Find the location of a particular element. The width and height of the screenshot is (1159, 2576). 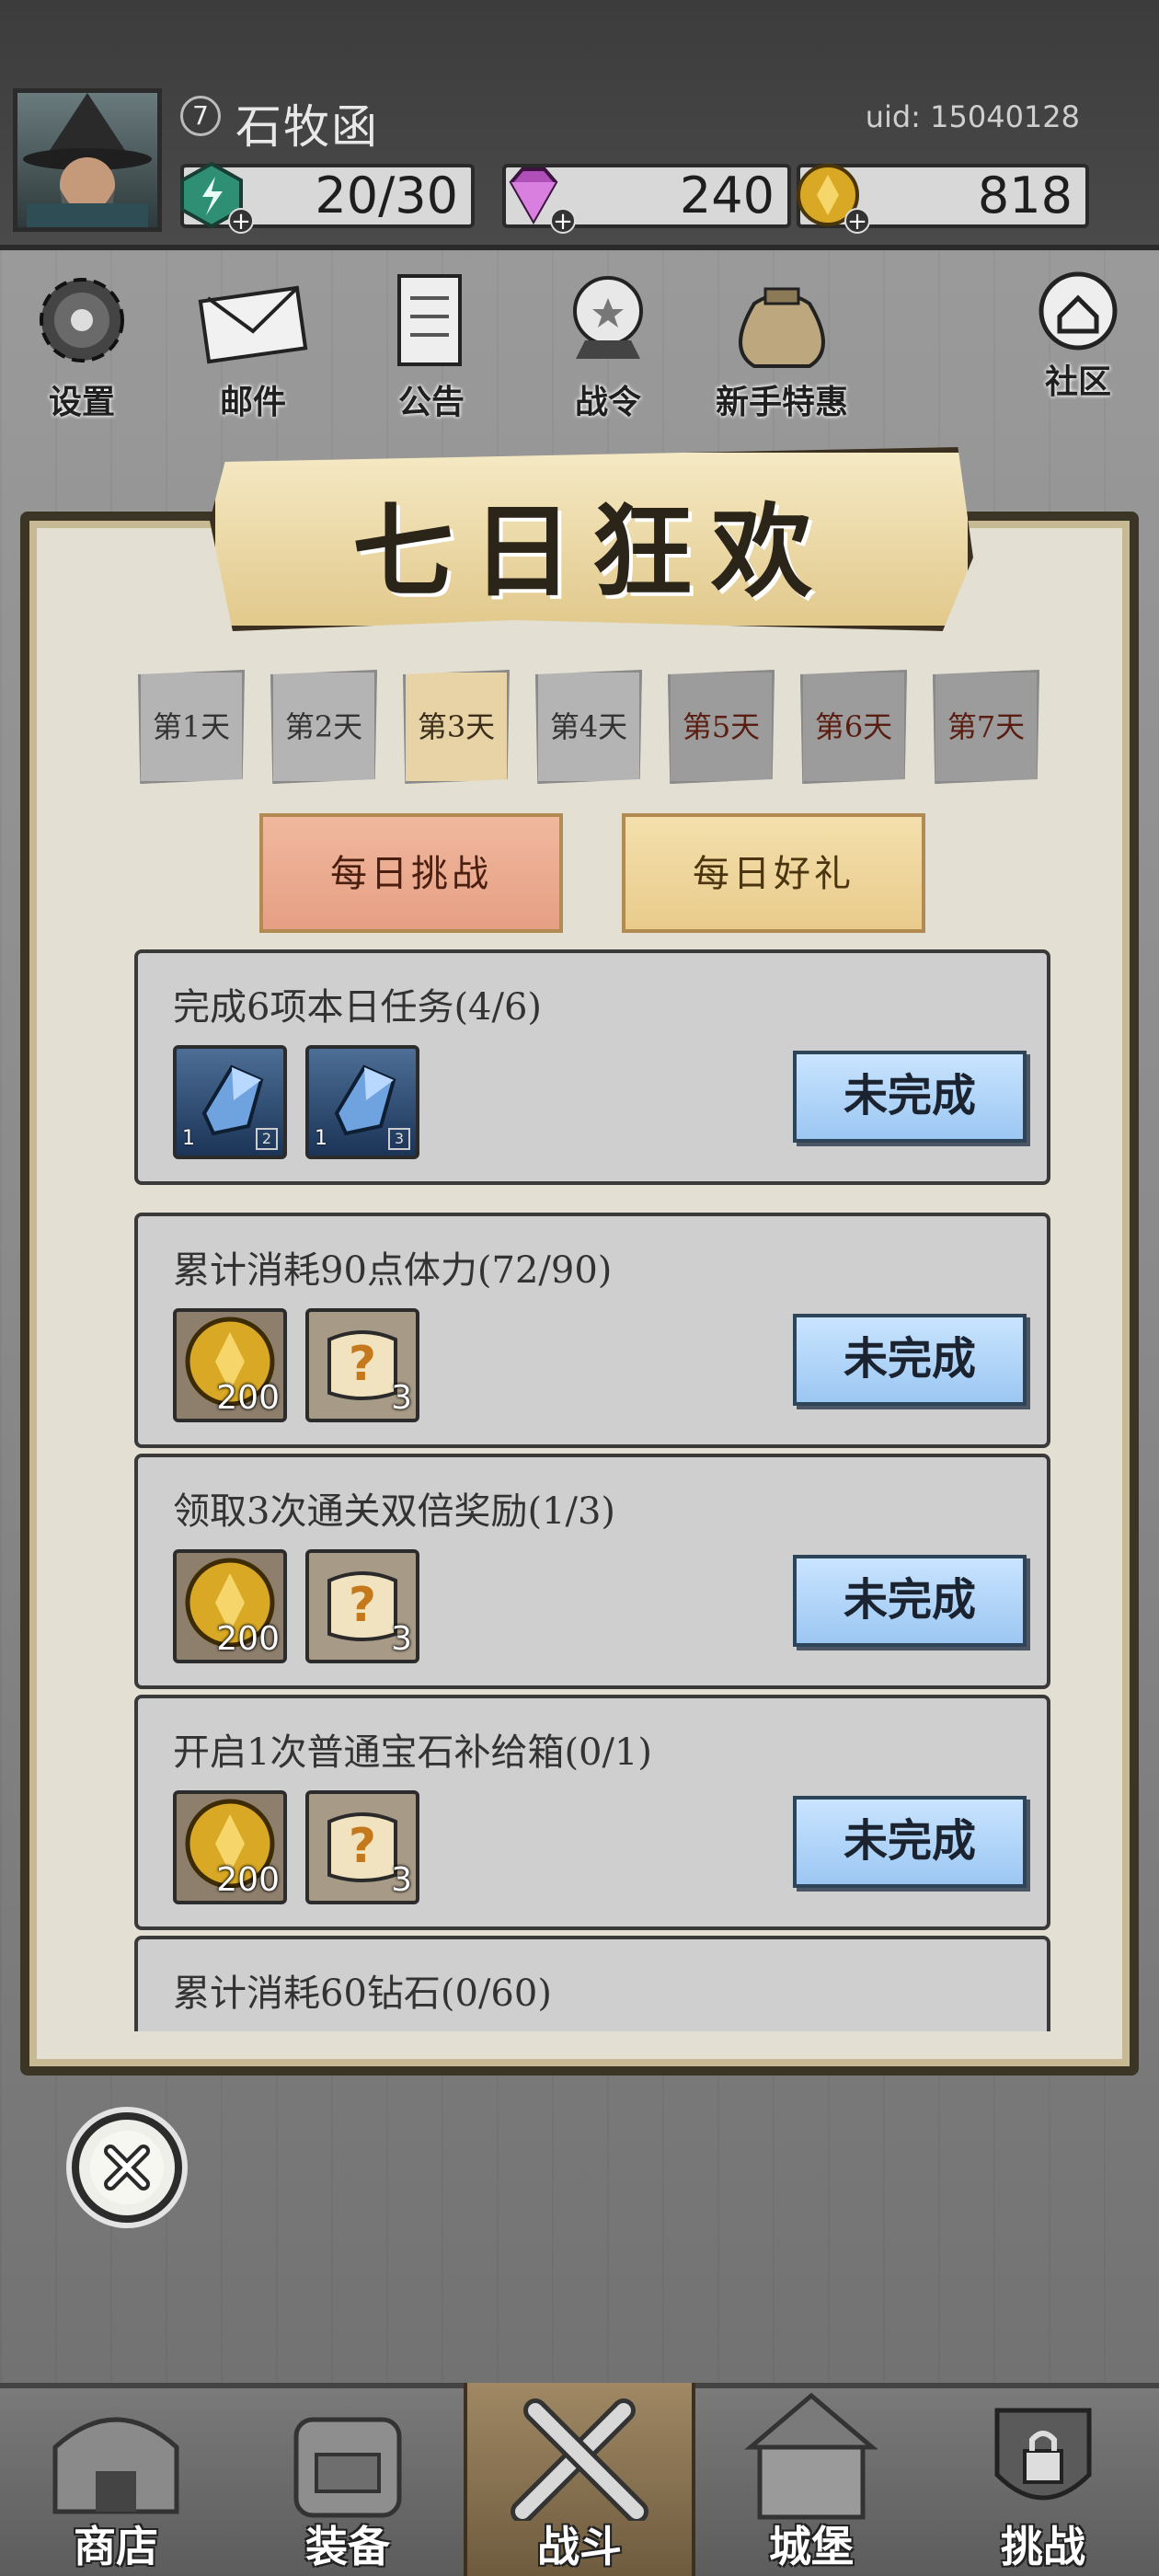

day-tab-7: 第7天 is located at coordinates (986, 727).